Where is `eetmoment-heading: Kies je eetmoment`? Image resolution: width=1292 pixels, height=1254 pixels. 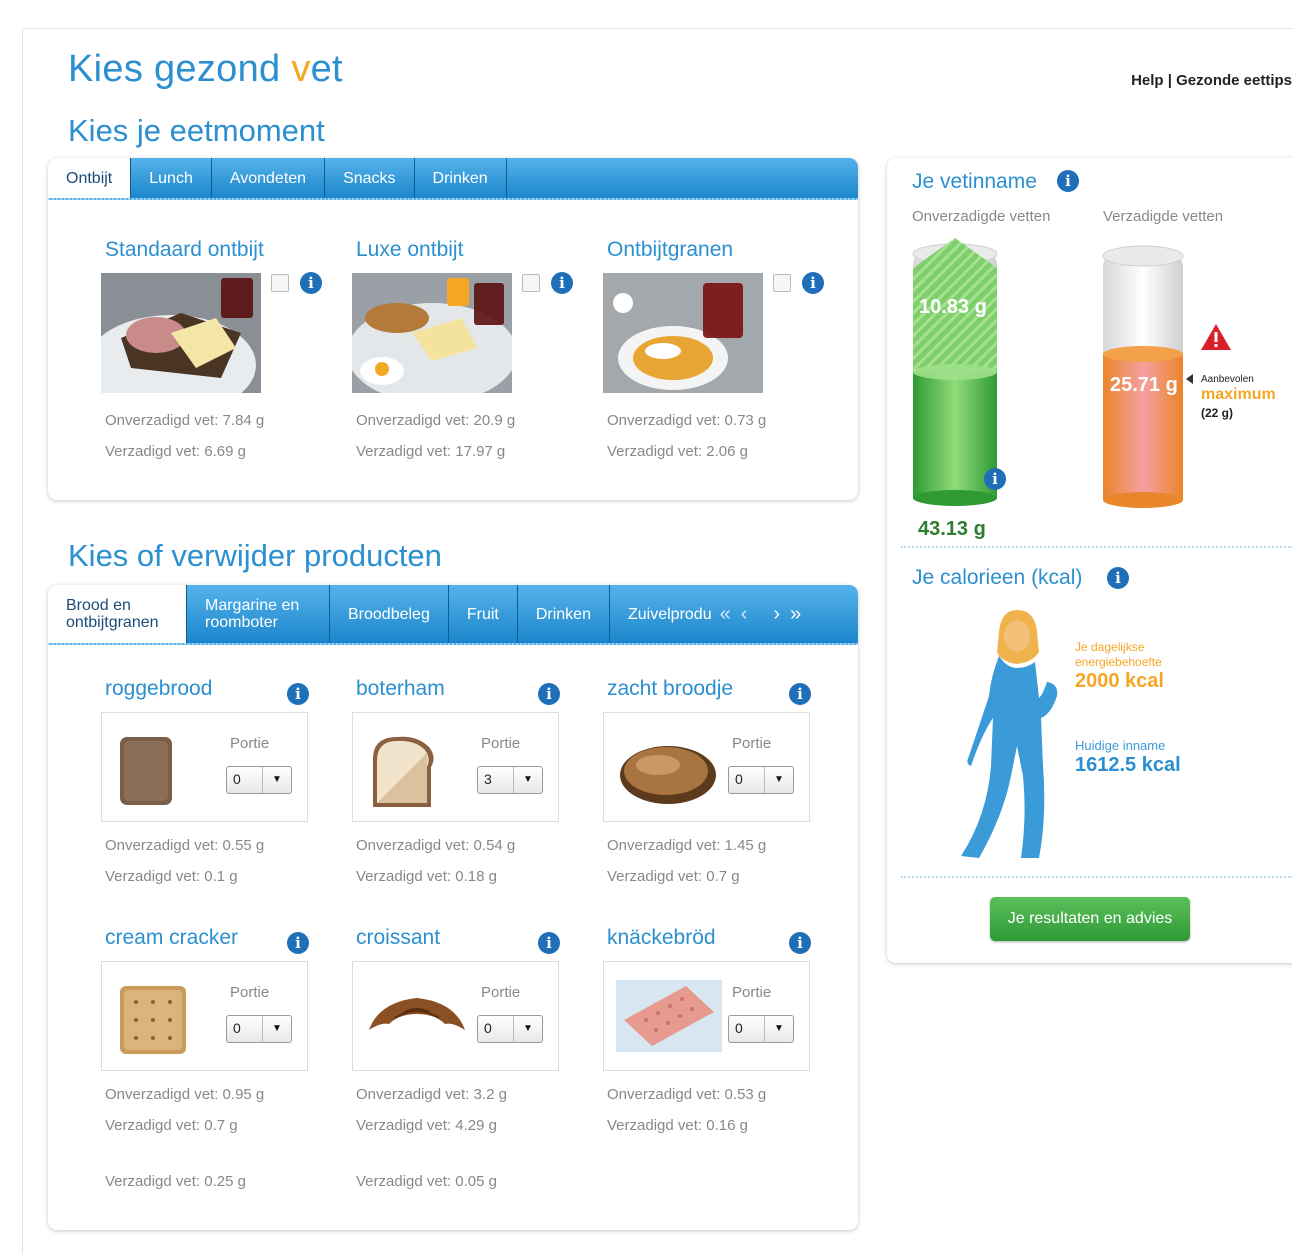
eetmoment-heading: Kies je eetmoment is located at coordinates (196, 130).